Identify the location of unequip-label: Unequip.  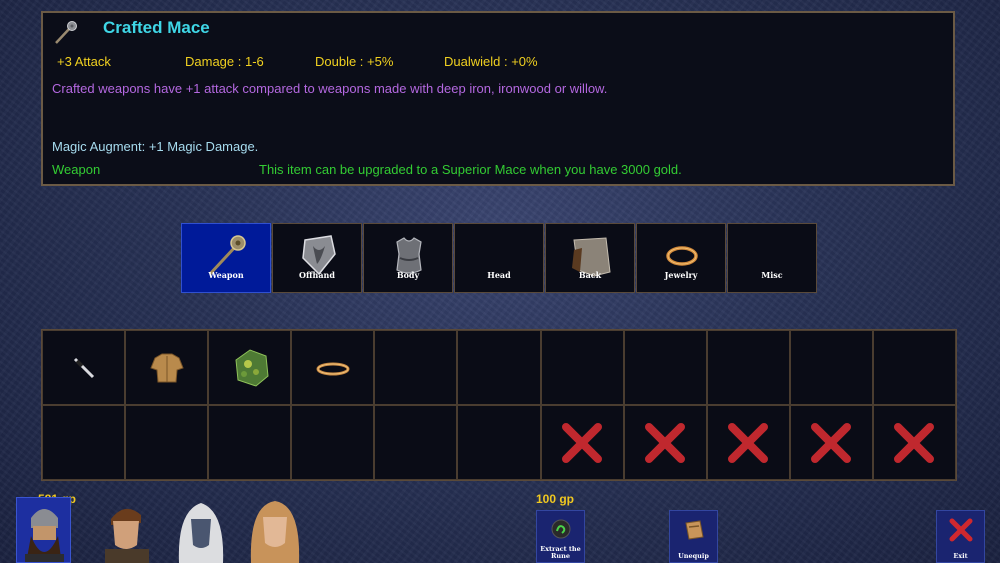
(693, 556).